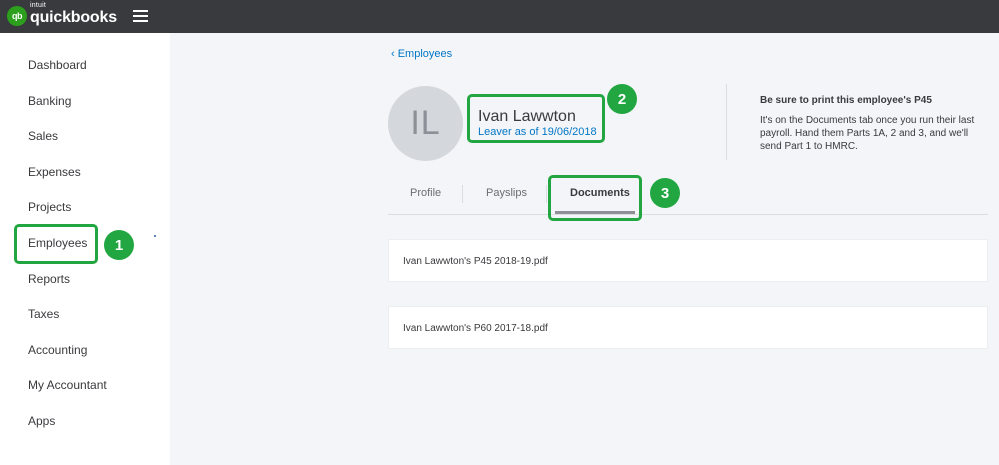 This screenshot has height=465, width=999. Describe the element at coordinates (622, 99) in the screenshot. I see `callout-badge-2: 2` at that location.